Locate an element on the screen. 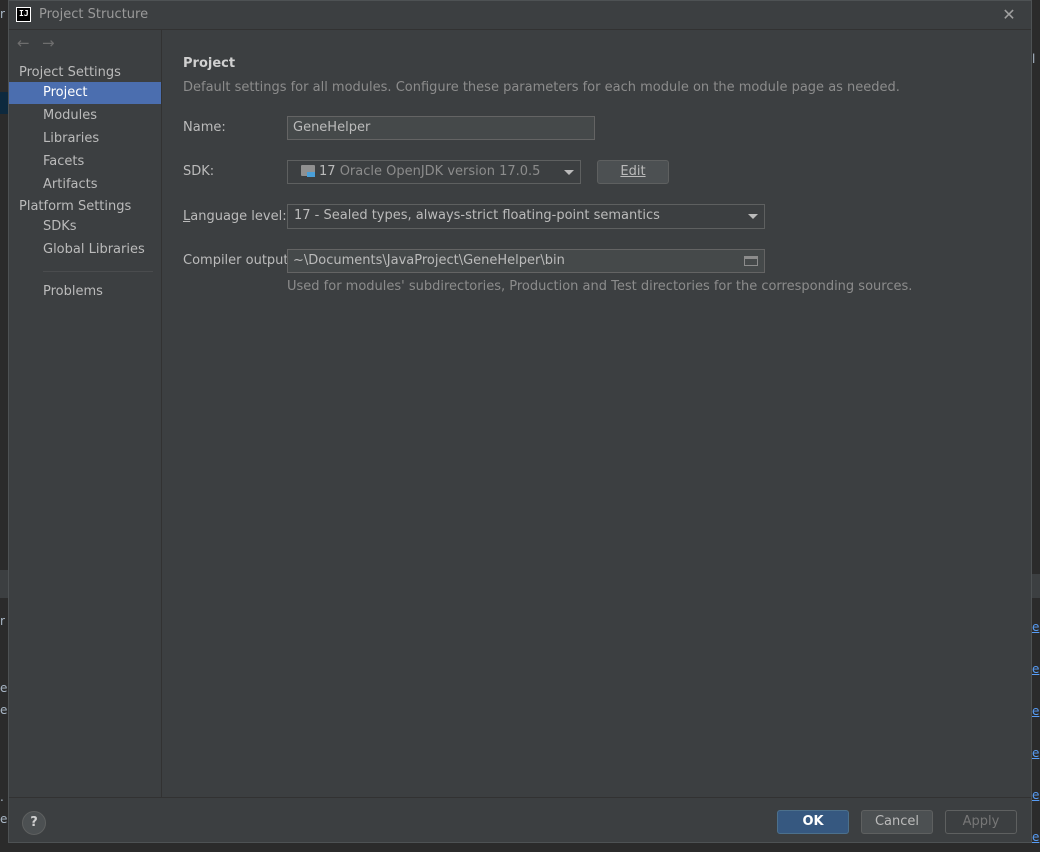  compiler-output-field: ~\Documents\JavaProject\GeneHelper\bin is located at coordinates (526, 261).